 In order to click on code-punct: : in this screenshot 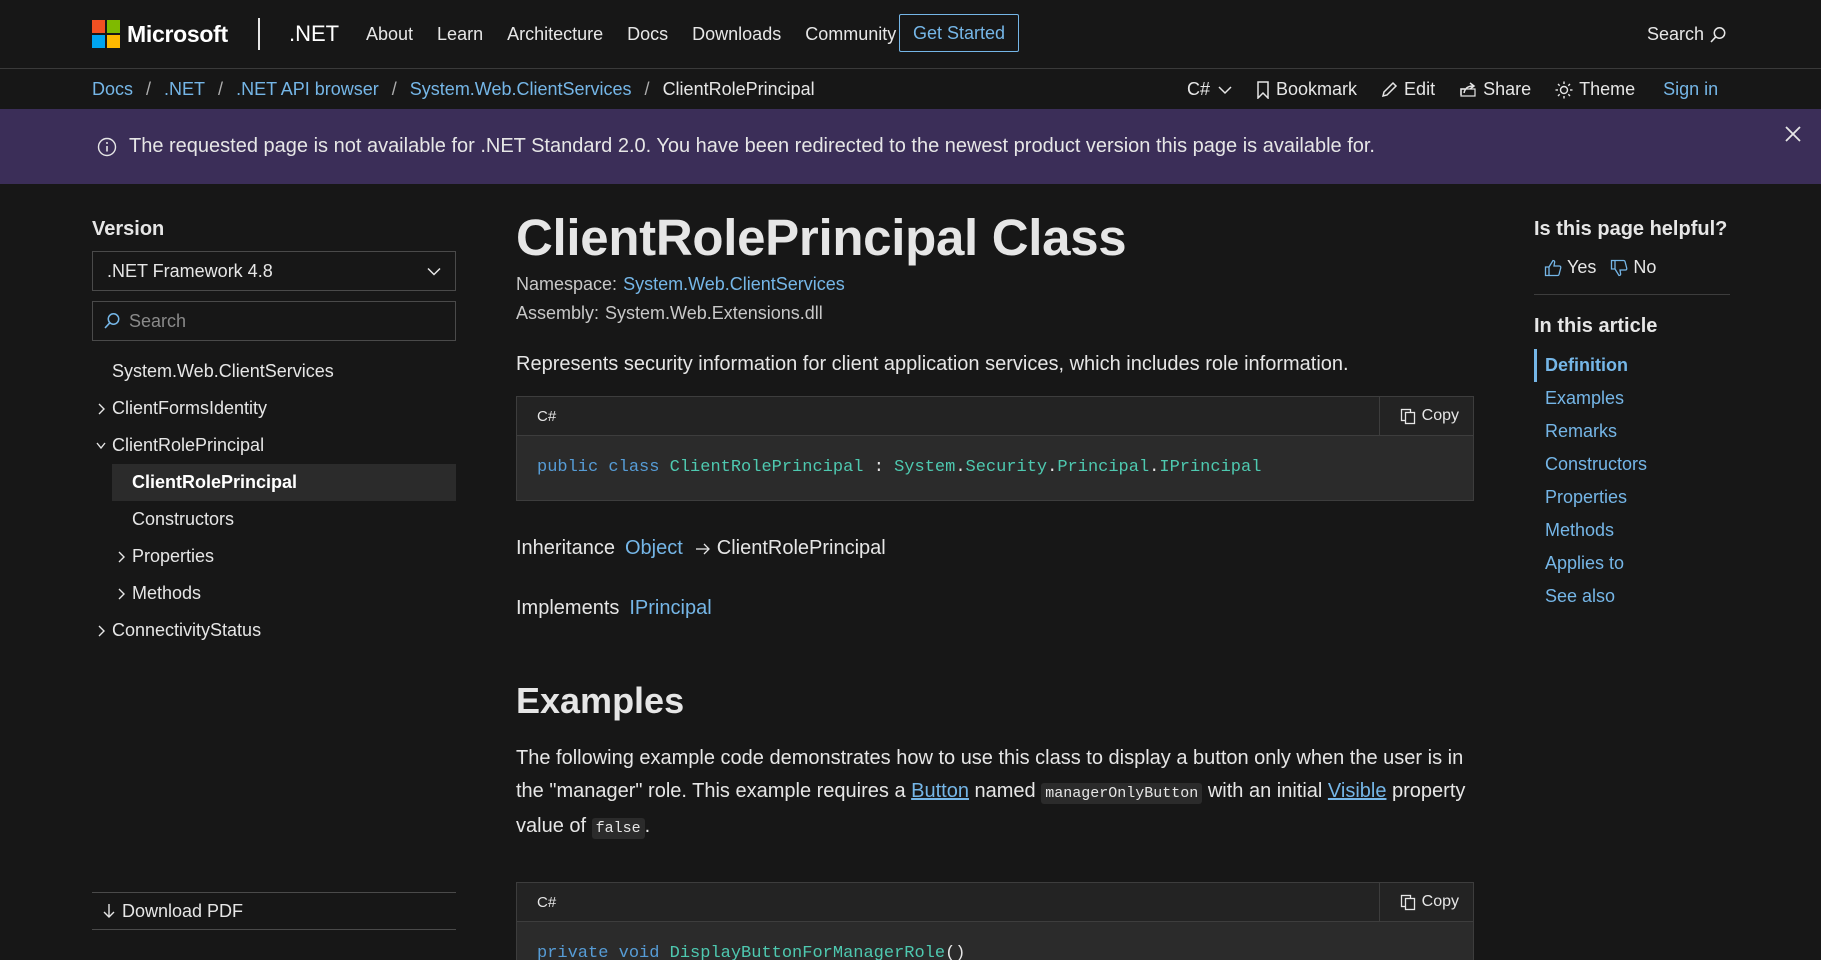, I will do `click(878, 467)`.